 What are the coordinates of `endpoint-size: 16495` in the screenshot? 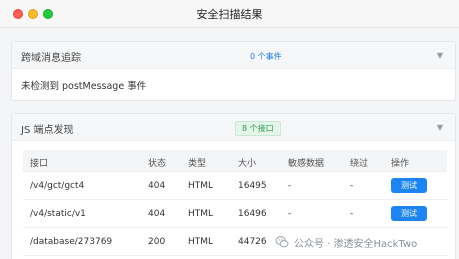 It's located at (252, 186).